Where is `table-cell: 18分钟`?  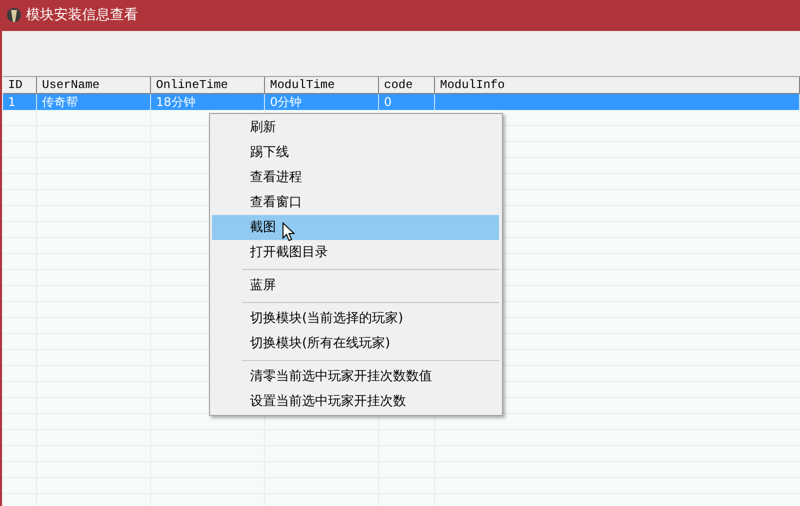 table-cell: 18分钟 is located at coordinates (176, 102).